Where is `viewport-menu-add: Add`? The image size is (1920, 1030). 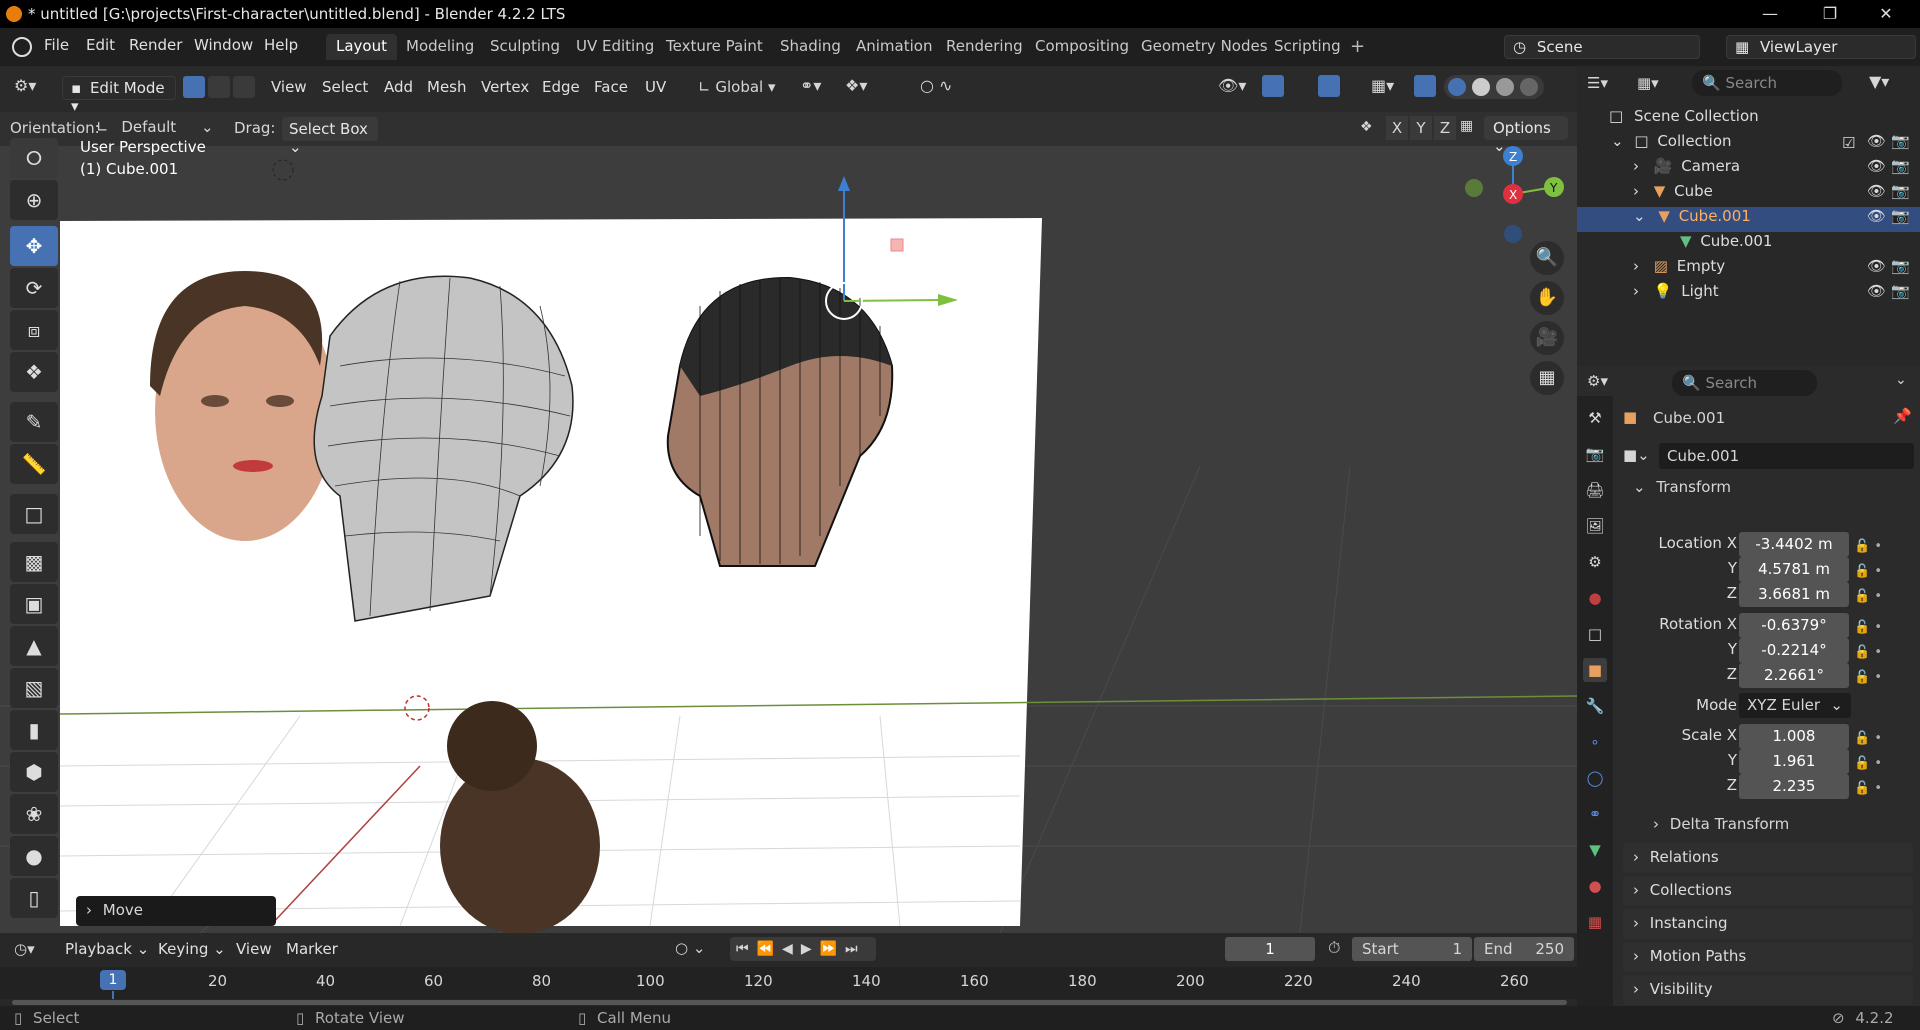 viewport-menu-add: Add is located at coordinates (398, 87).